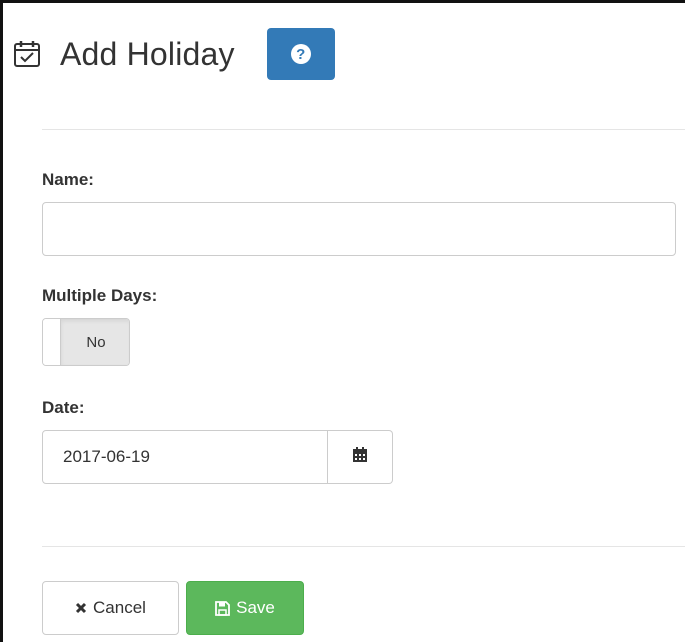 The height and width of the screenshot is (642, 685). I want to click on date-field, so click(185, 457).